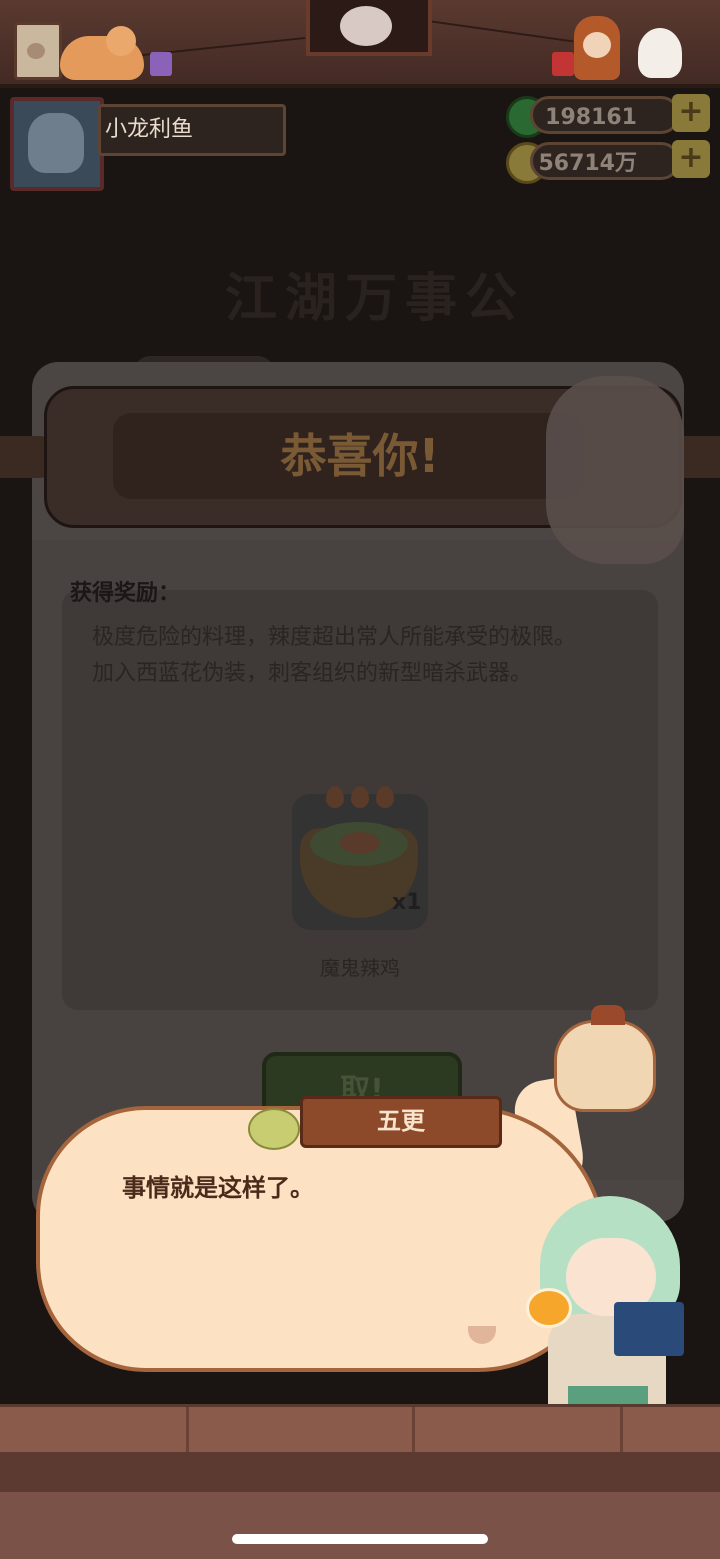 The height and width of the screenshot is (1559, 720). Describe the element at coordinates (615, 470) in the screenshot. I see `cat-mascot-decor` at that location.